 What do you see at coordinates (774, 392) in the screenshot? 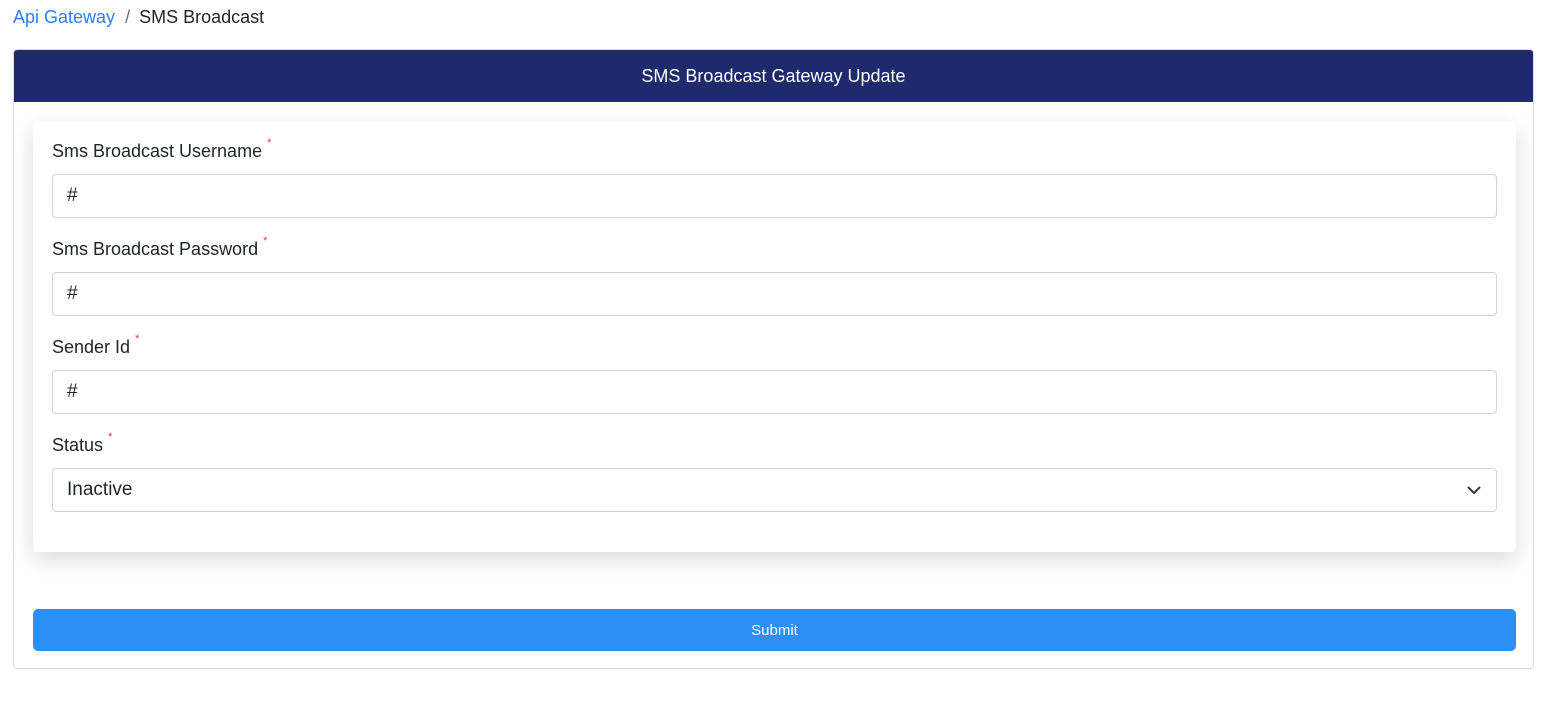
I see `sender-id-input` at bounding box center [774, 392].